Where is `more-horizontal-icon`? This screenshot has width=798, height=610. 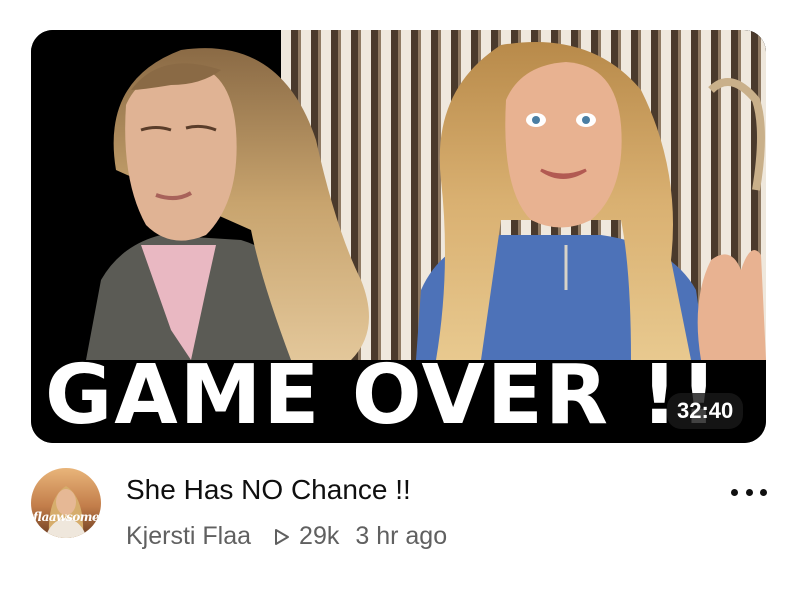 more-horizontal-icon is located at coordinates (749, 492).